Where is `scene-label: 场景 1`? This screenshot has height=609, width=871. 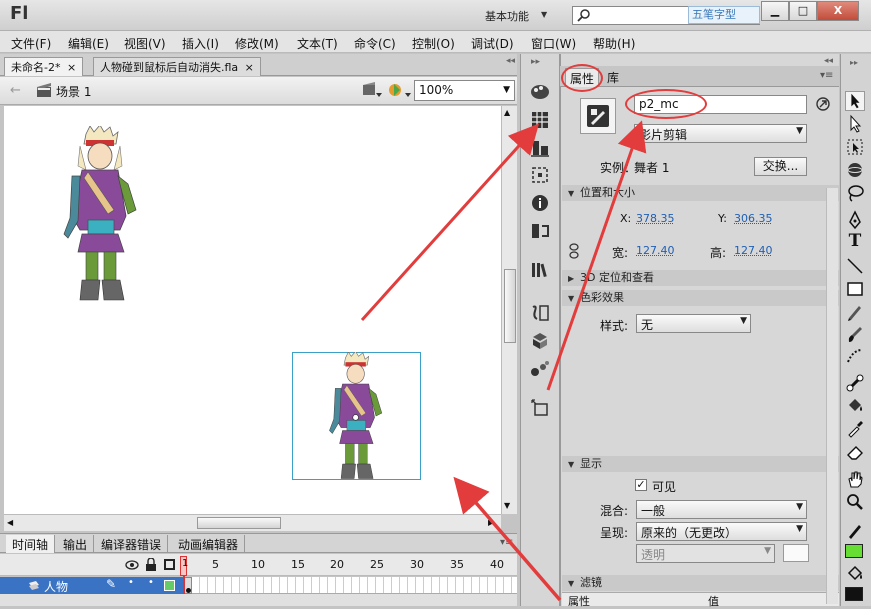 scene-label: 场景 1 is located at coordinates (73, 91).